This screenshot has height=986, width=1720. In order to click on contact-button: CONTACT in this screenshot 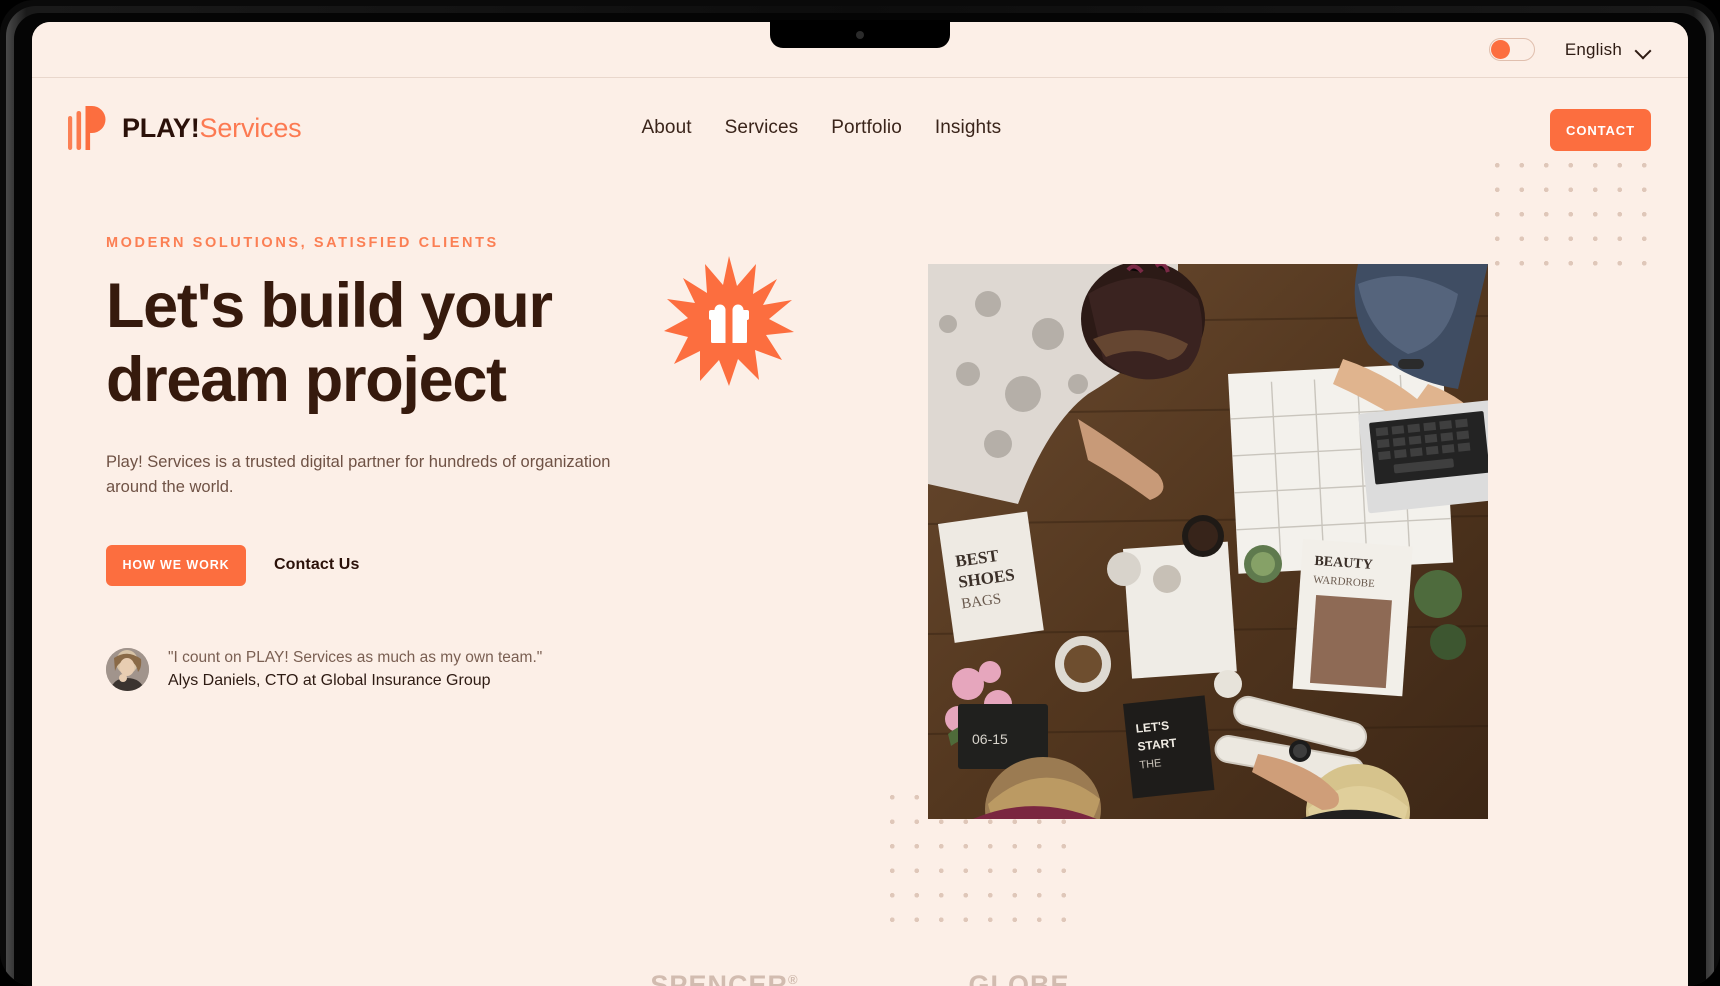, I will do `click(1600, 130)`.